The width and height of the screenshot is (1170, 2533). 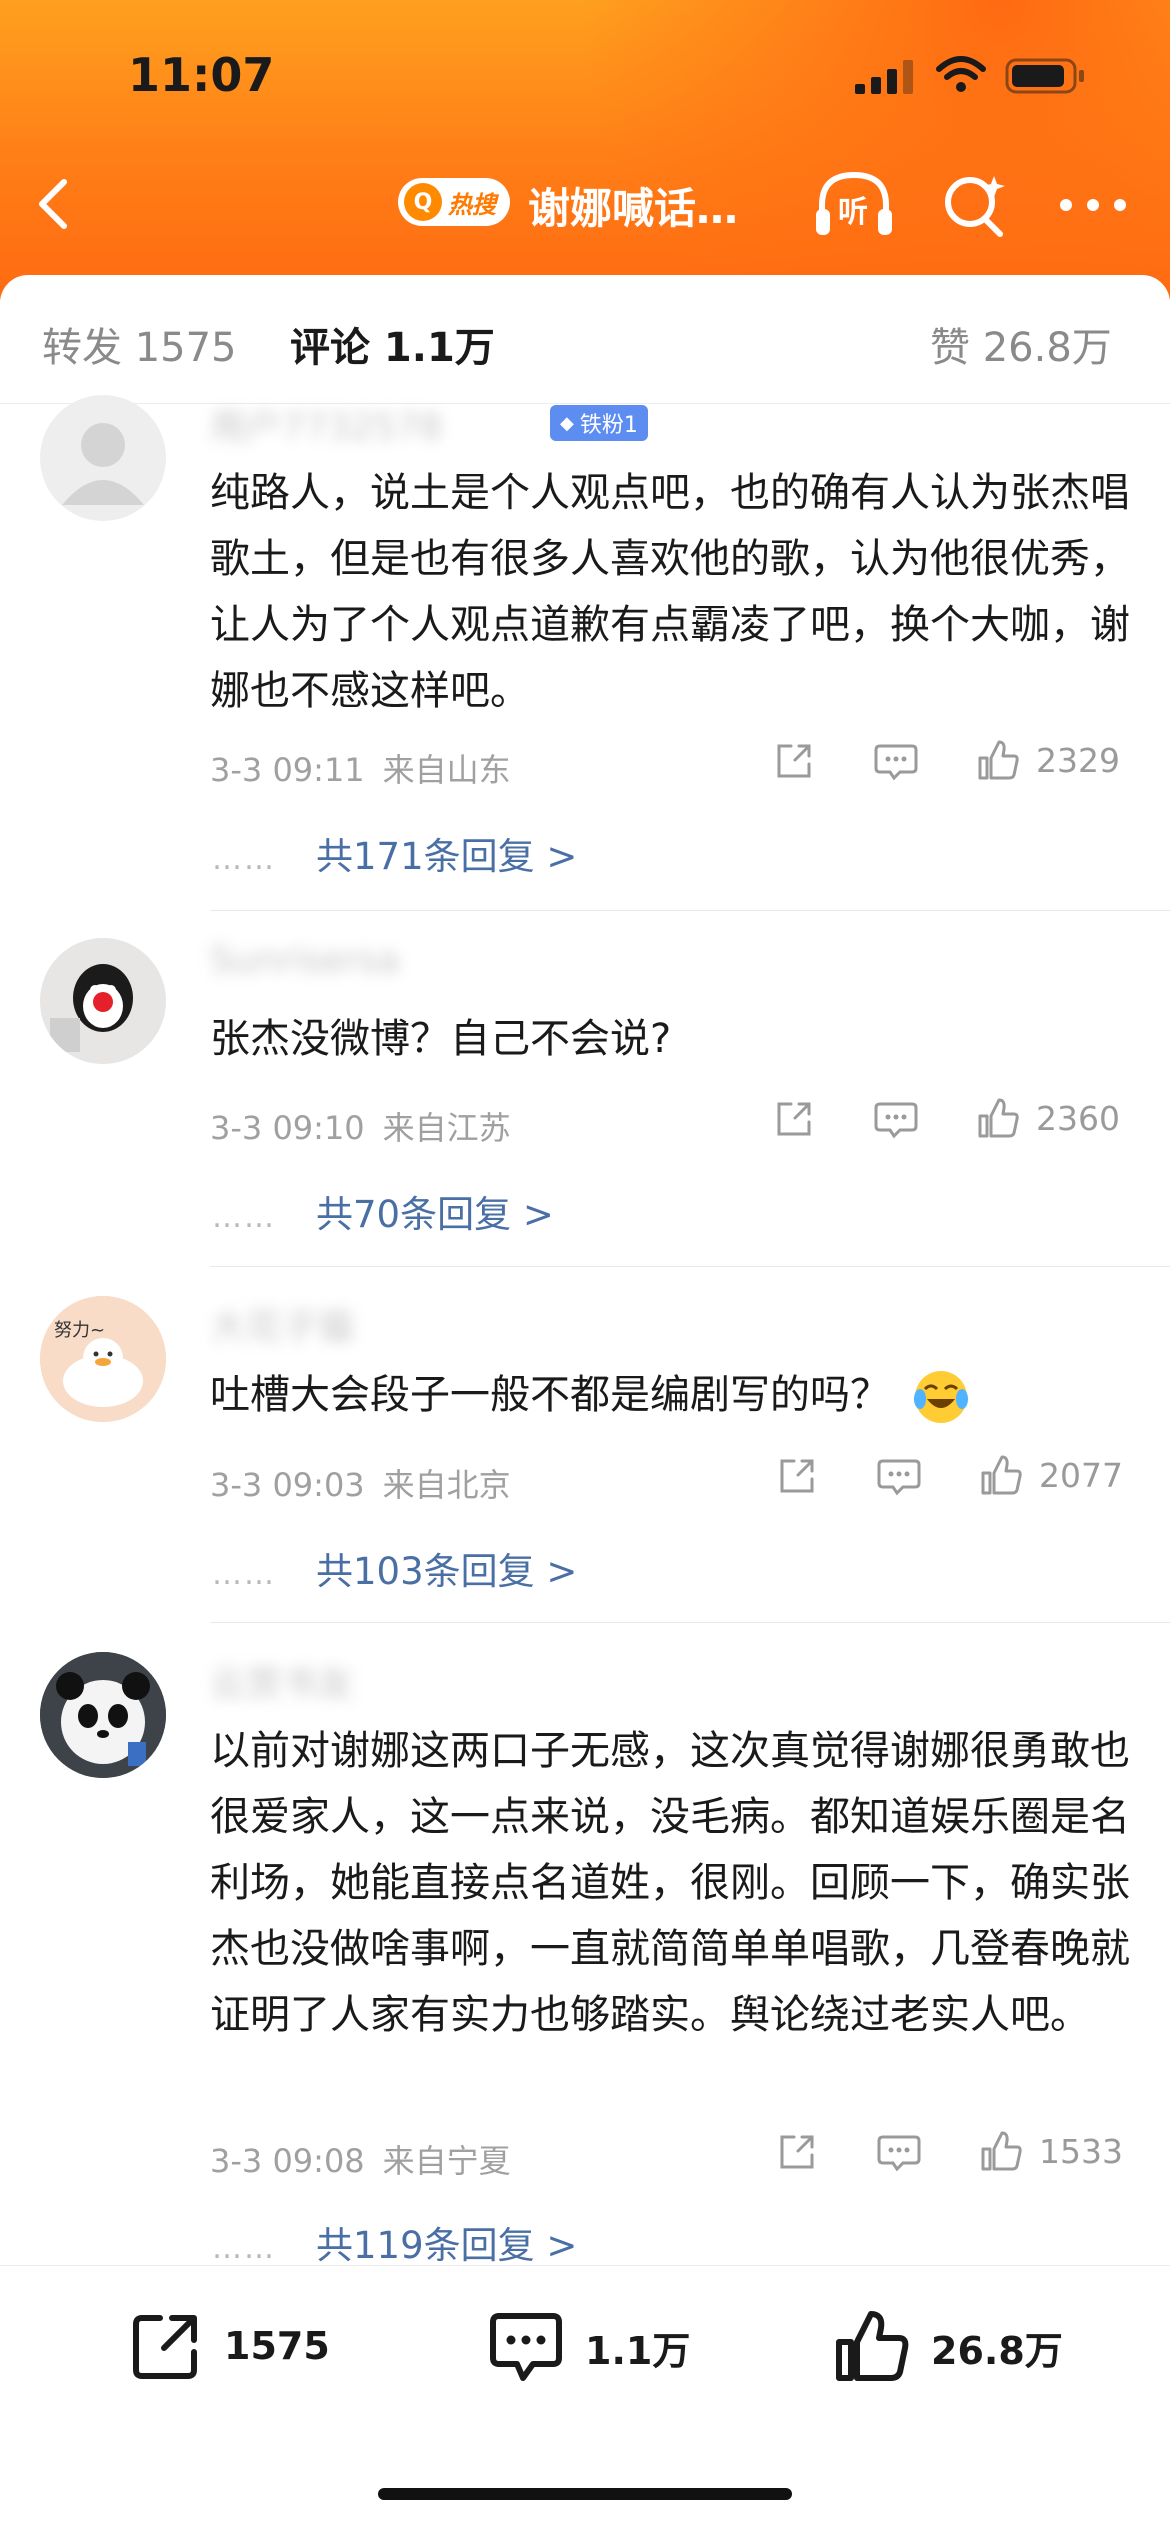 I want to click on header: 11:07 Q 热搜 谢娜喊话… 听, so click(x=585, y=150).